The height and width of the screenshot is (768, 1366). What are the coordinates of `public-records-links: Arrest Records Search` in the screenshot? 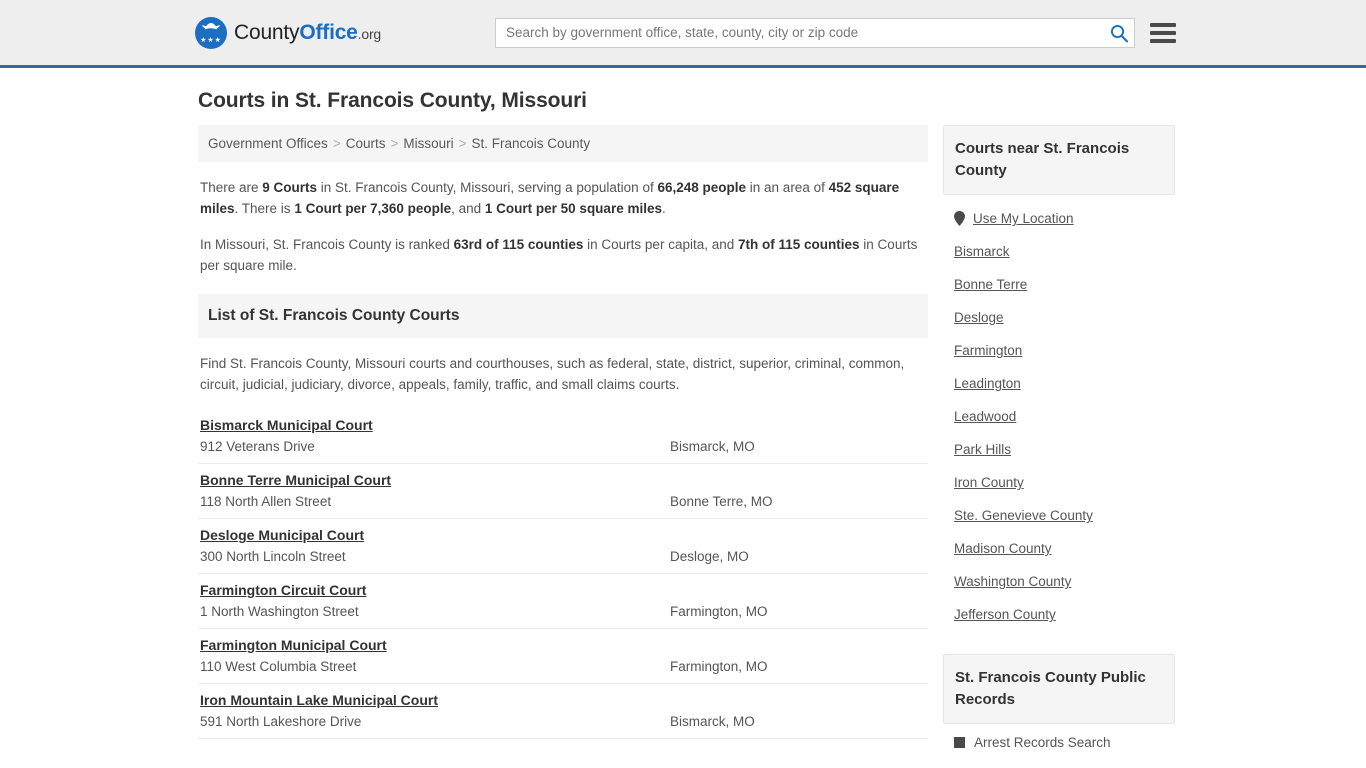 It's located at (1059, 737).